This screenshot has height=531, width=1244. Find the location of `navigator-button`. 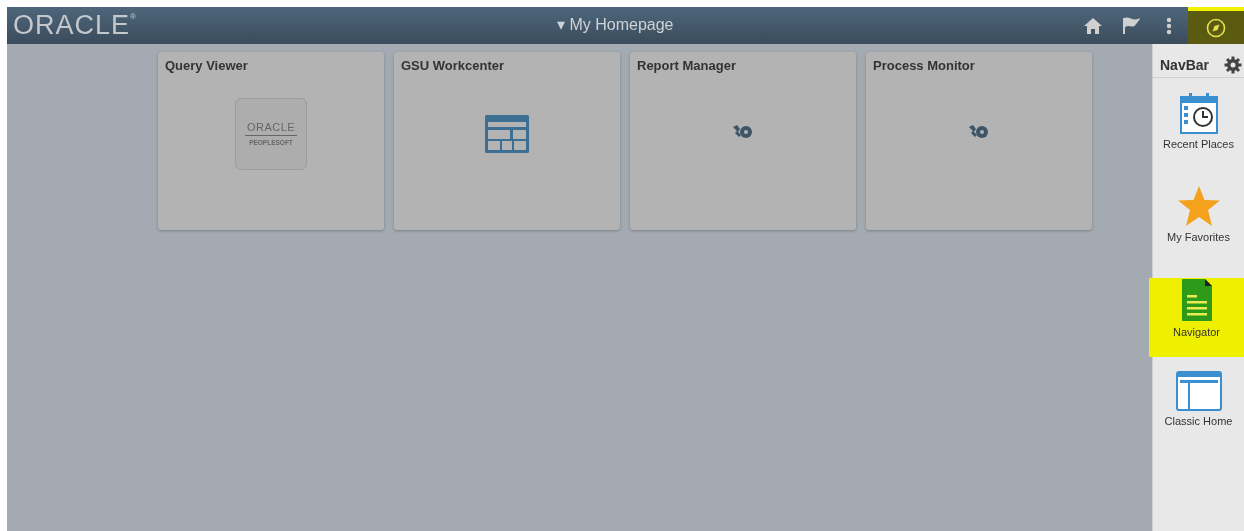

navigator-button is located at coordinates (1216, 25).